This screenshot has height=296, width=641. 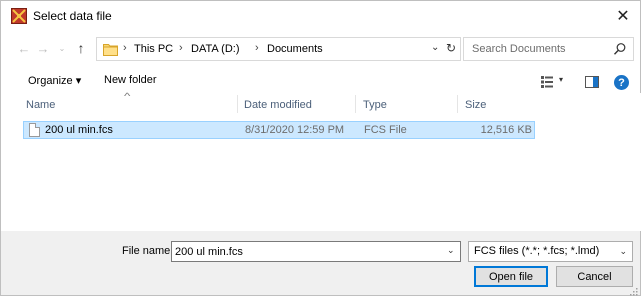 What do you see at coordinates (451, 250) in the screenshot?
I see `file-name-dropdown-icon: ⌄` at bounding box center [451, 250].